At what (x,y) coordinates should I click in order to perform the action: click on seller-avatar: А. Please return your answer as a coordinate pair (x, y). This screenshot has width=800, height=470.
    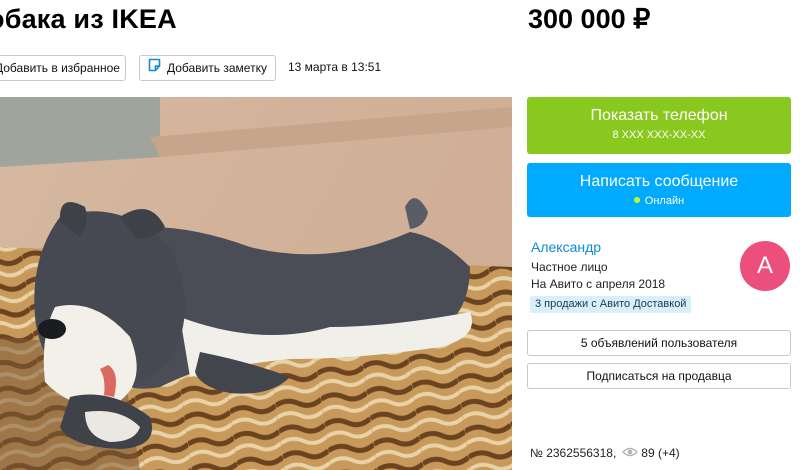
    Looking at the image, I should click on (765, 266).